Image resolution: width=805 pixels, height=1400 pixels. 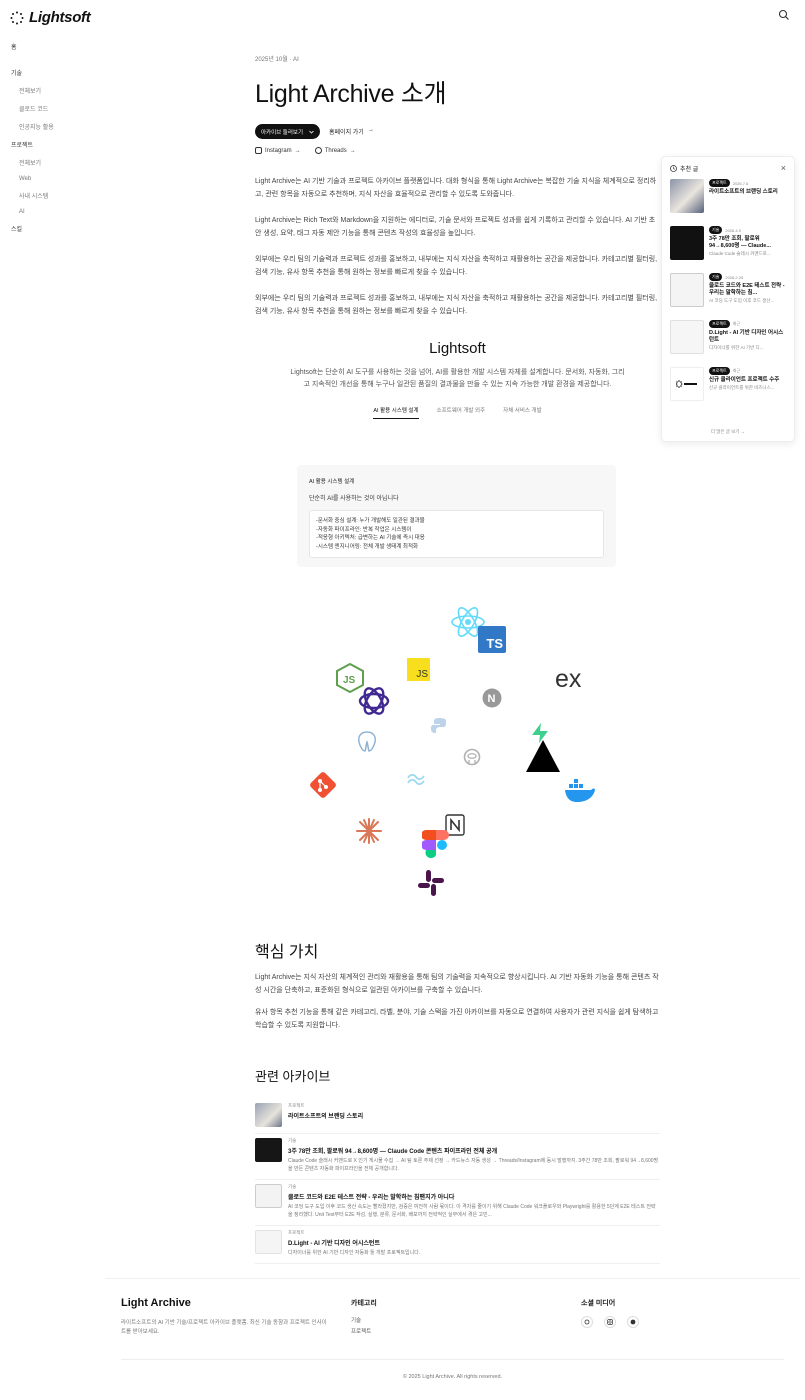 What do you see at coordinates (716, 230) in the screenshot?
I see `category-badge: 기술` at bounding box center [716, 230].